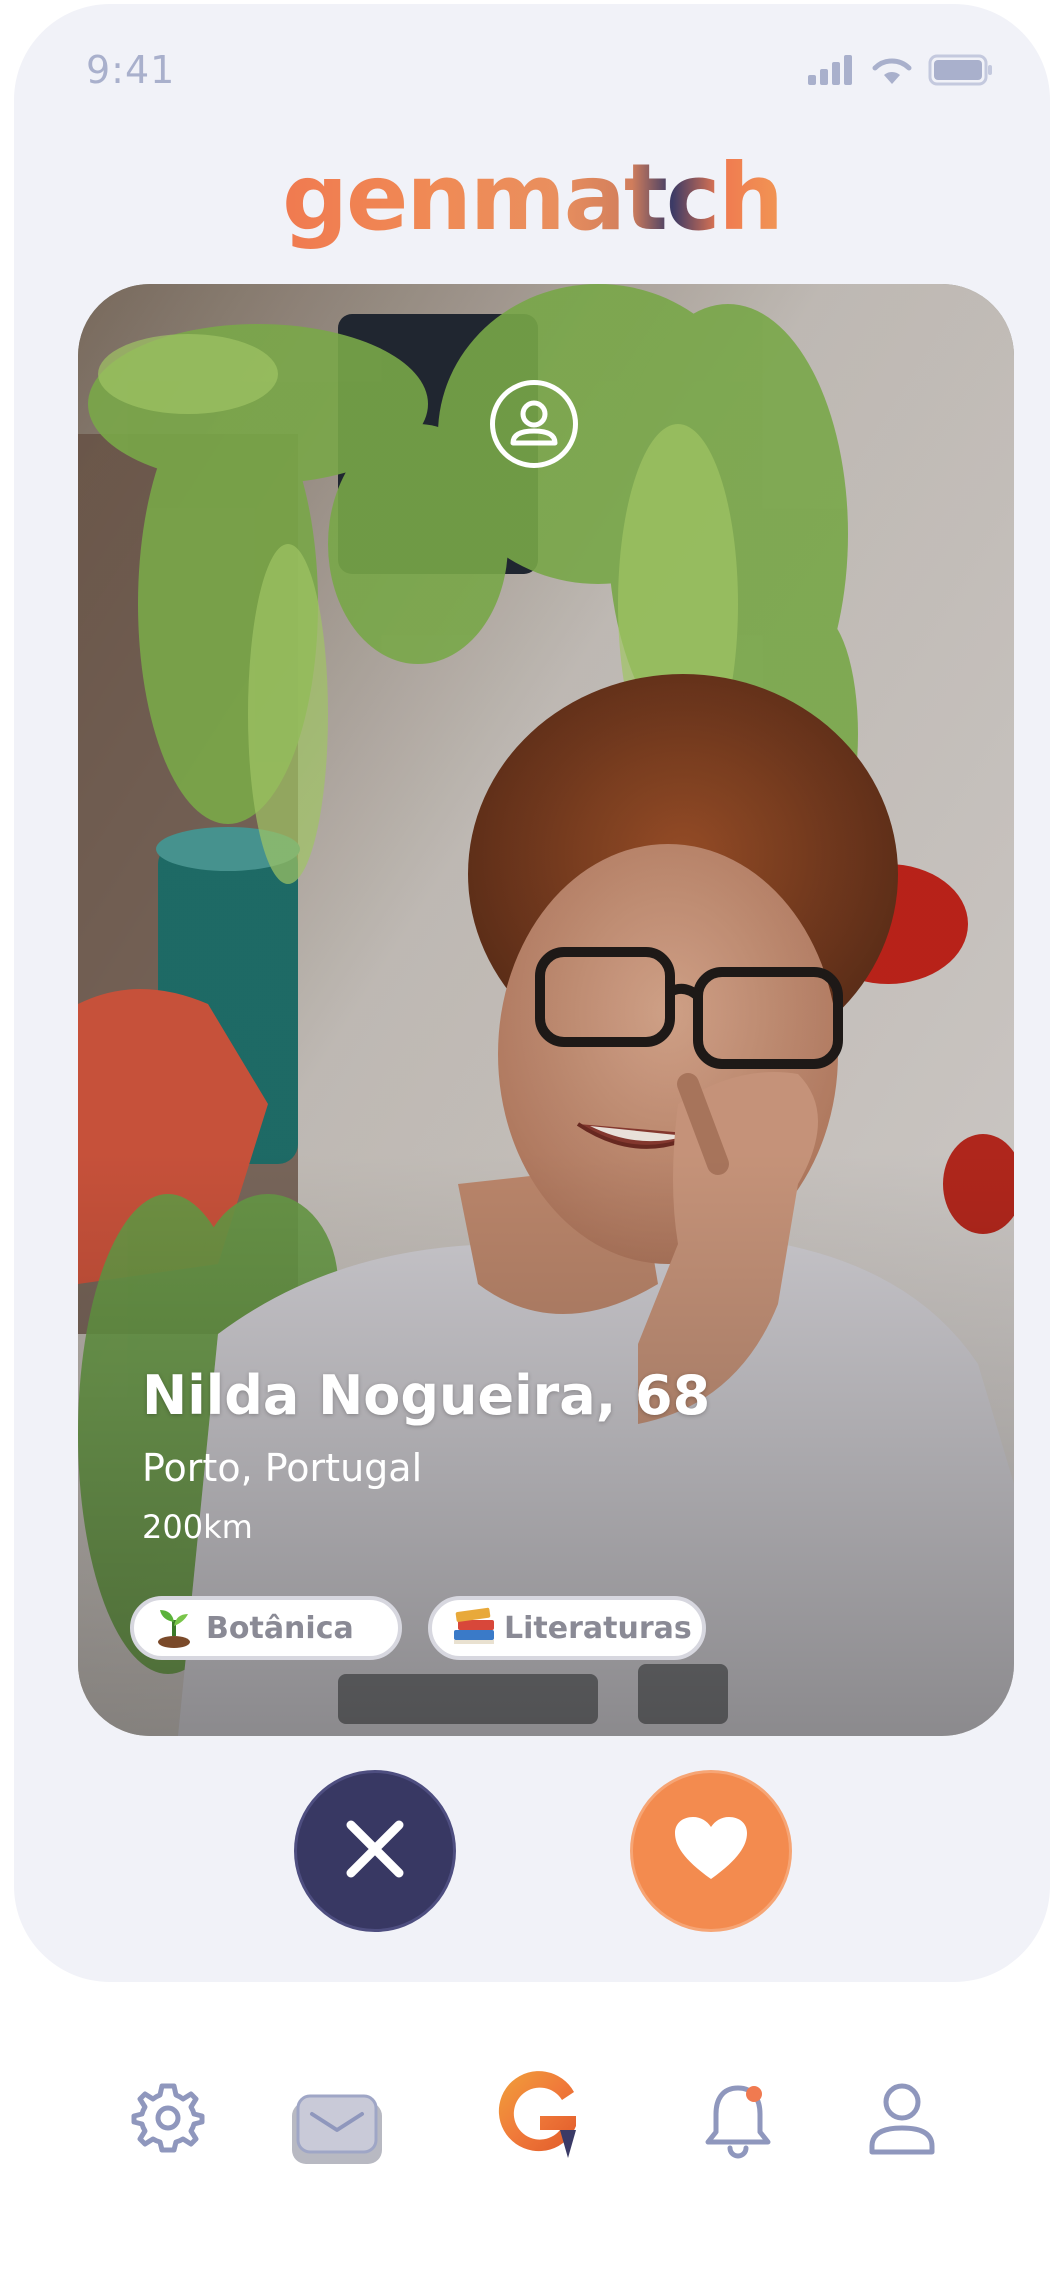 The image size is (1064, 2278). I want to click on status-time: 9:41, so click(131, 70).